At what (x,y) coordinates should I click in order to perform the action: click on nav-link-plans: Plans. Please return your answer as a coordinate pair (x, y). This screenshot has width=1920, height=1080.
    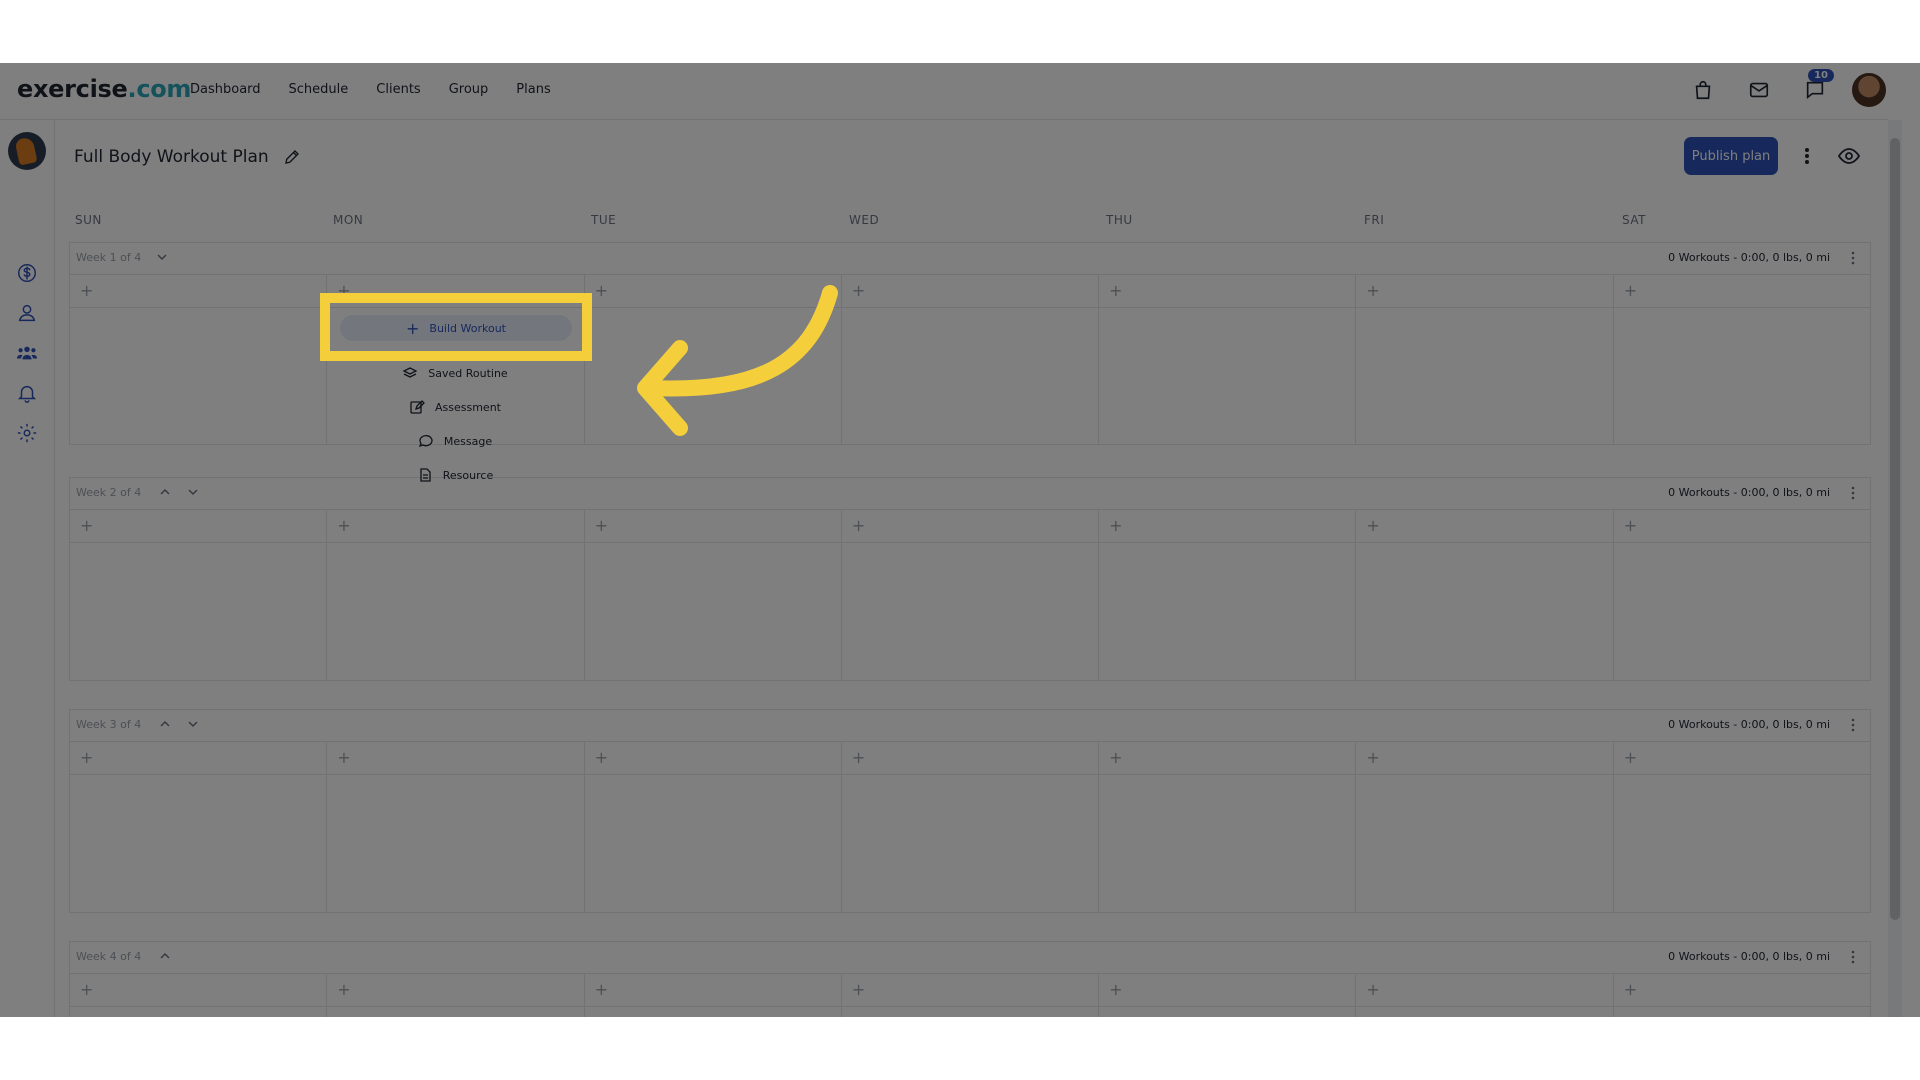
    Looking at the image, I should click on (533, 89).